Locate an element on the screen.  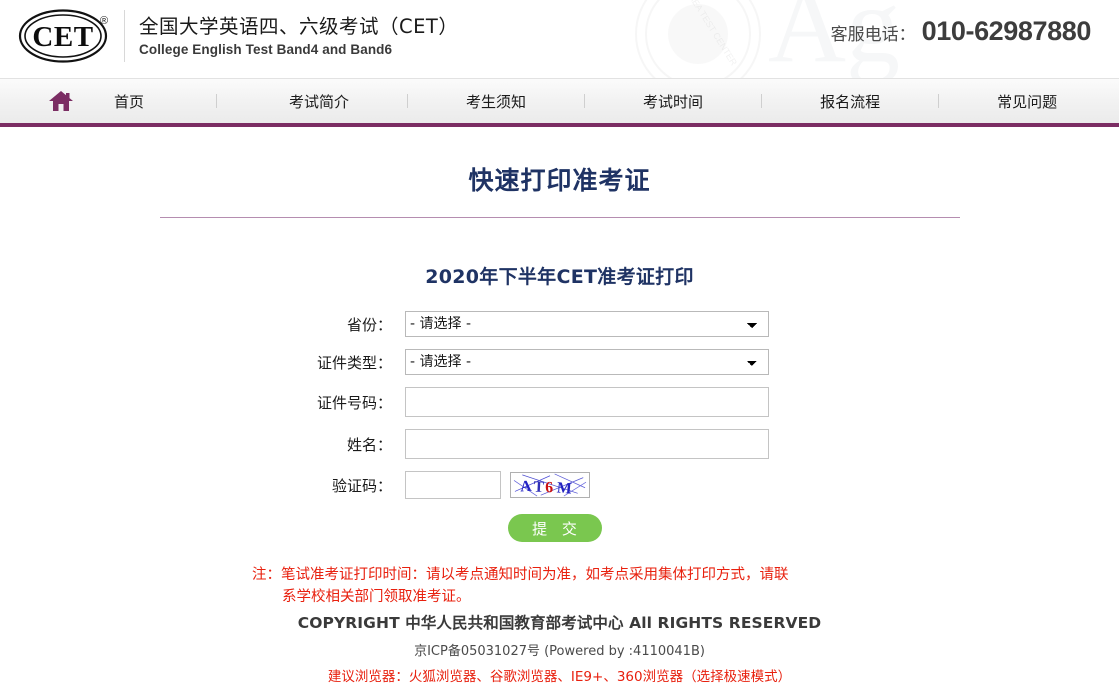
hotline-number: 010-62987880 is located at coordinates (1006, 31).